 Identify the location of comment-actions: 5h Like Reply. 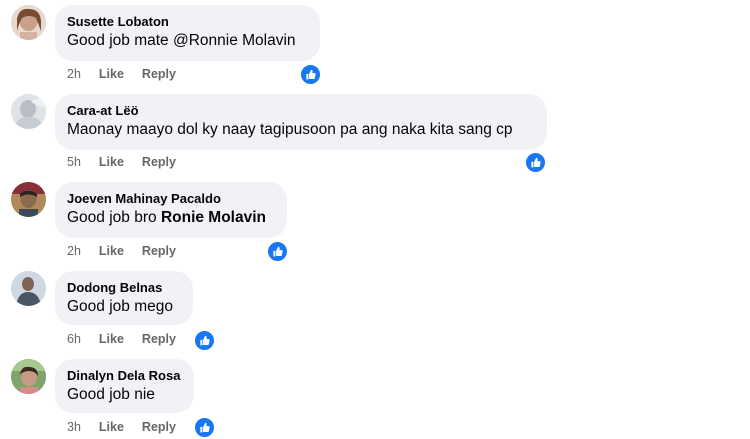
(130, 162).